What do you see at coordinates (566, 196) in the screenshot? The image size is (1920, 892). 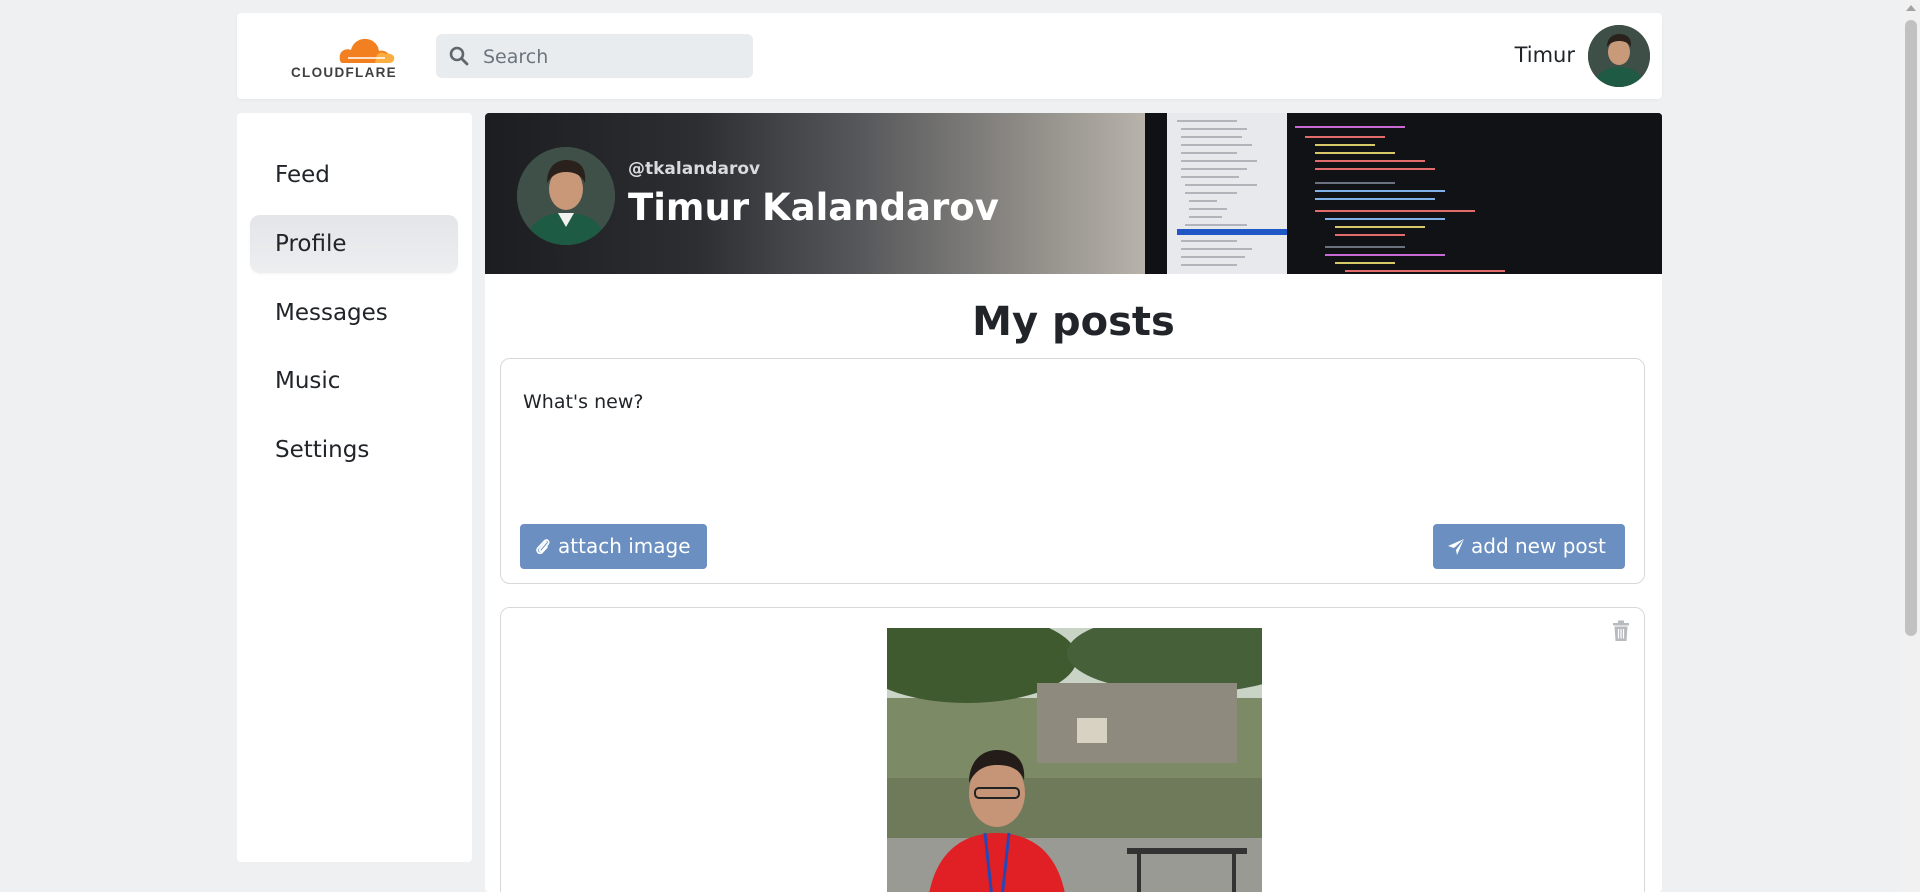 I see `profile-avatar` at bounding box center [566, 196].